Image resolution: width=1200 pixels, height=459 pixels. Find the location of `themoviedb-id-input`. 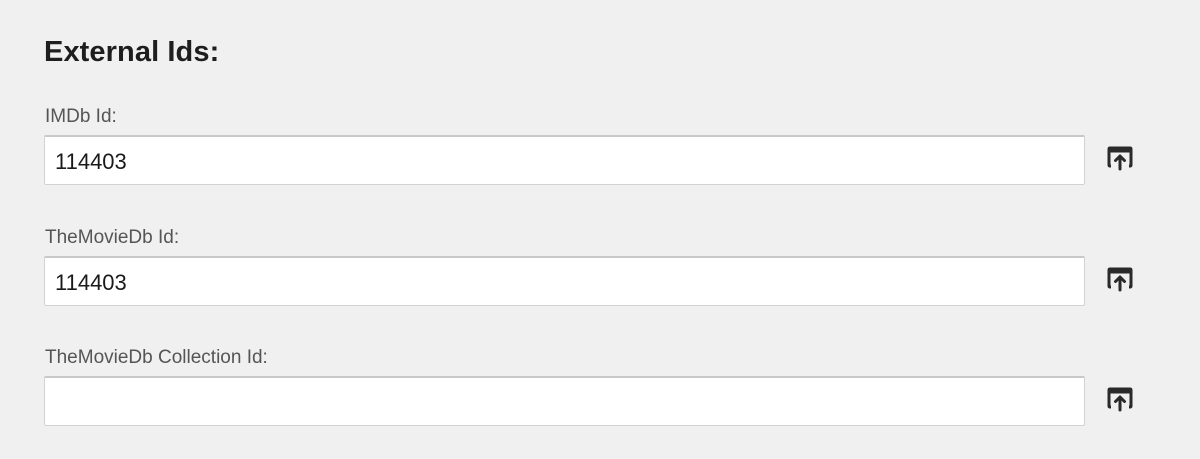

themoviedb-id-input is located at coordinates (564, 281).